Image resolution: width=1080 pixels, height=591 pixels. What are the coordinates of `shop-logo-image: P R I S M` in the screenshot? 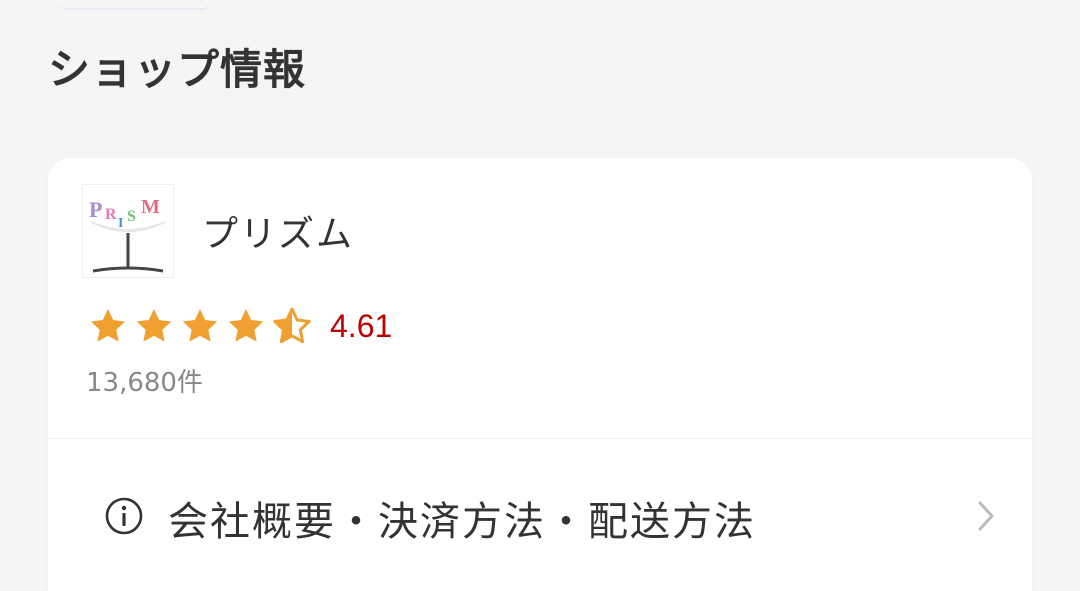 It's located at (127, 234).